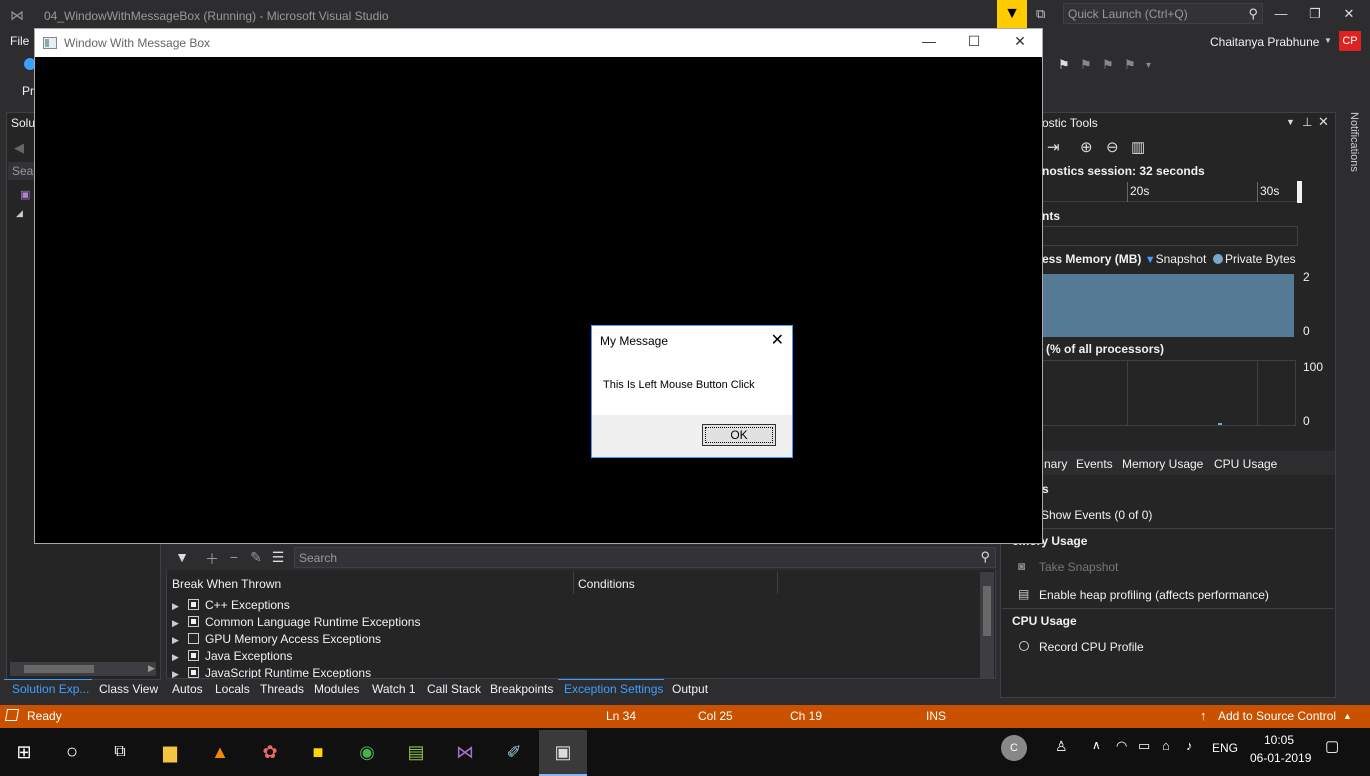 Image resolution: width=1370 pixels, height=776 pixels. I want to click on pin-icon: ⧉, so click(1040, 14).